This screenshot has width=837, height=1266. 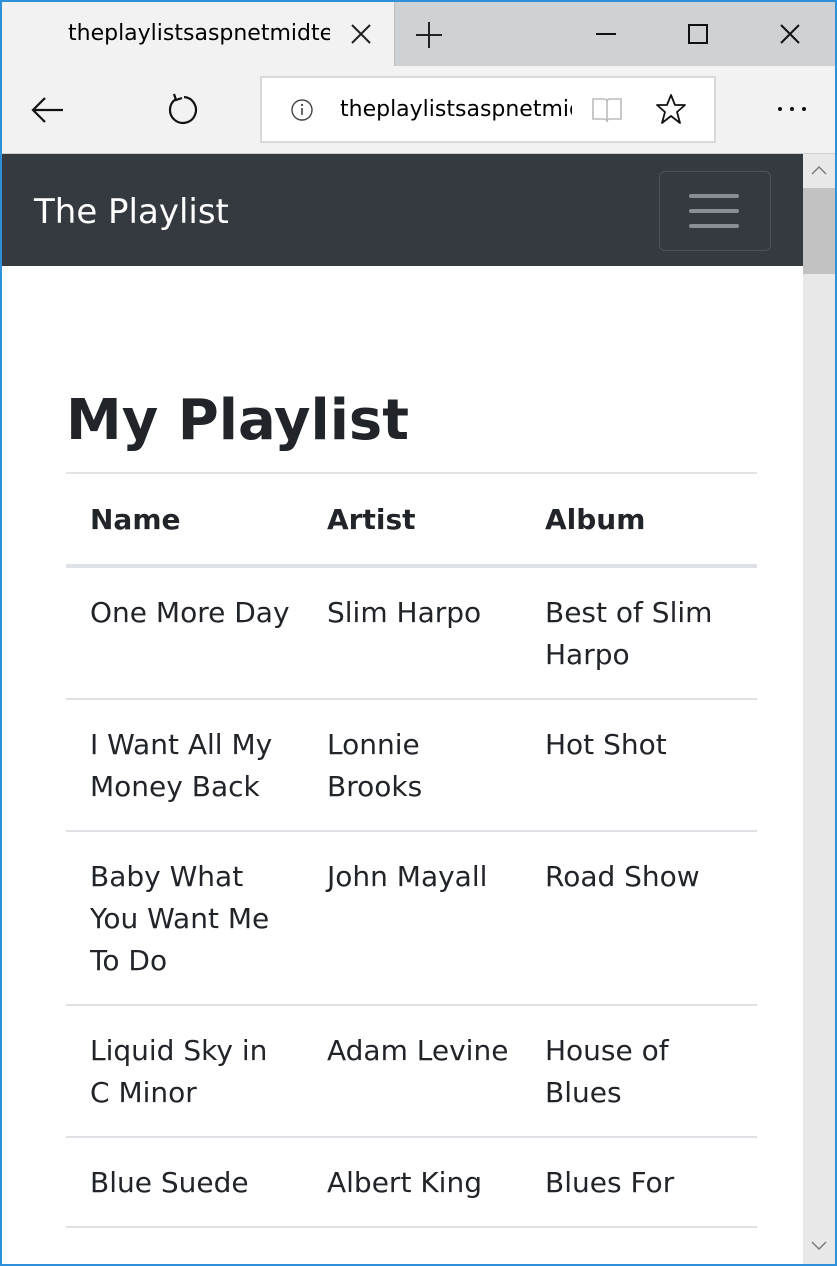 What do you see at coordinates (607, 110) in the screenshot?
I see `reading-view-icon` at bounding box center [607, 110].